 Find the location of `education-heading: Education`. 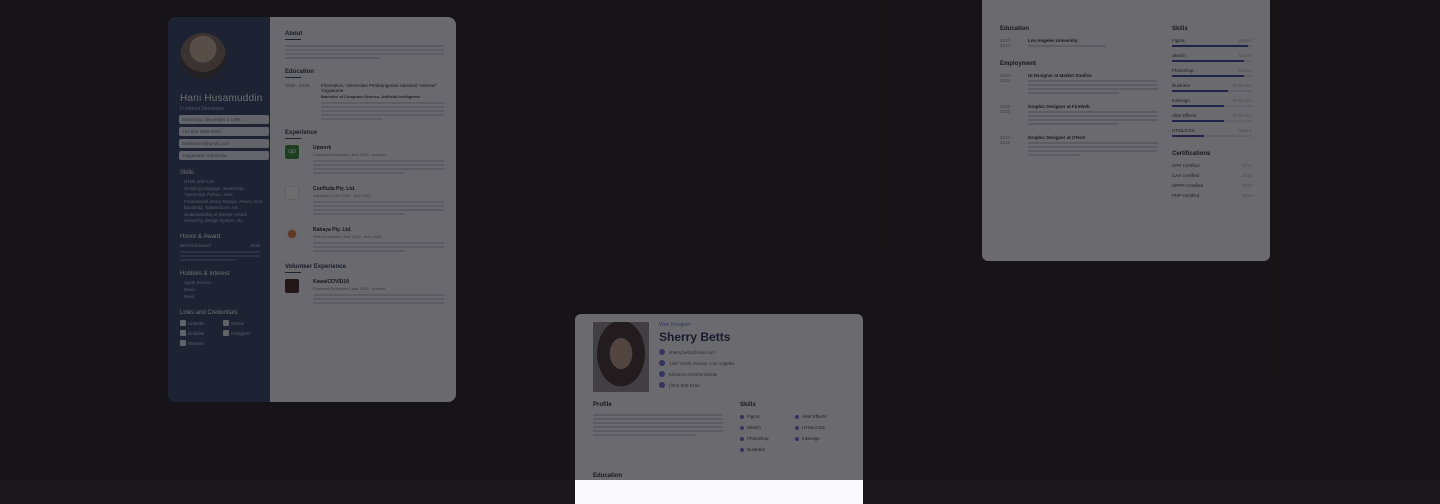

education-heading: Education is located at coordinates (1015, 29).